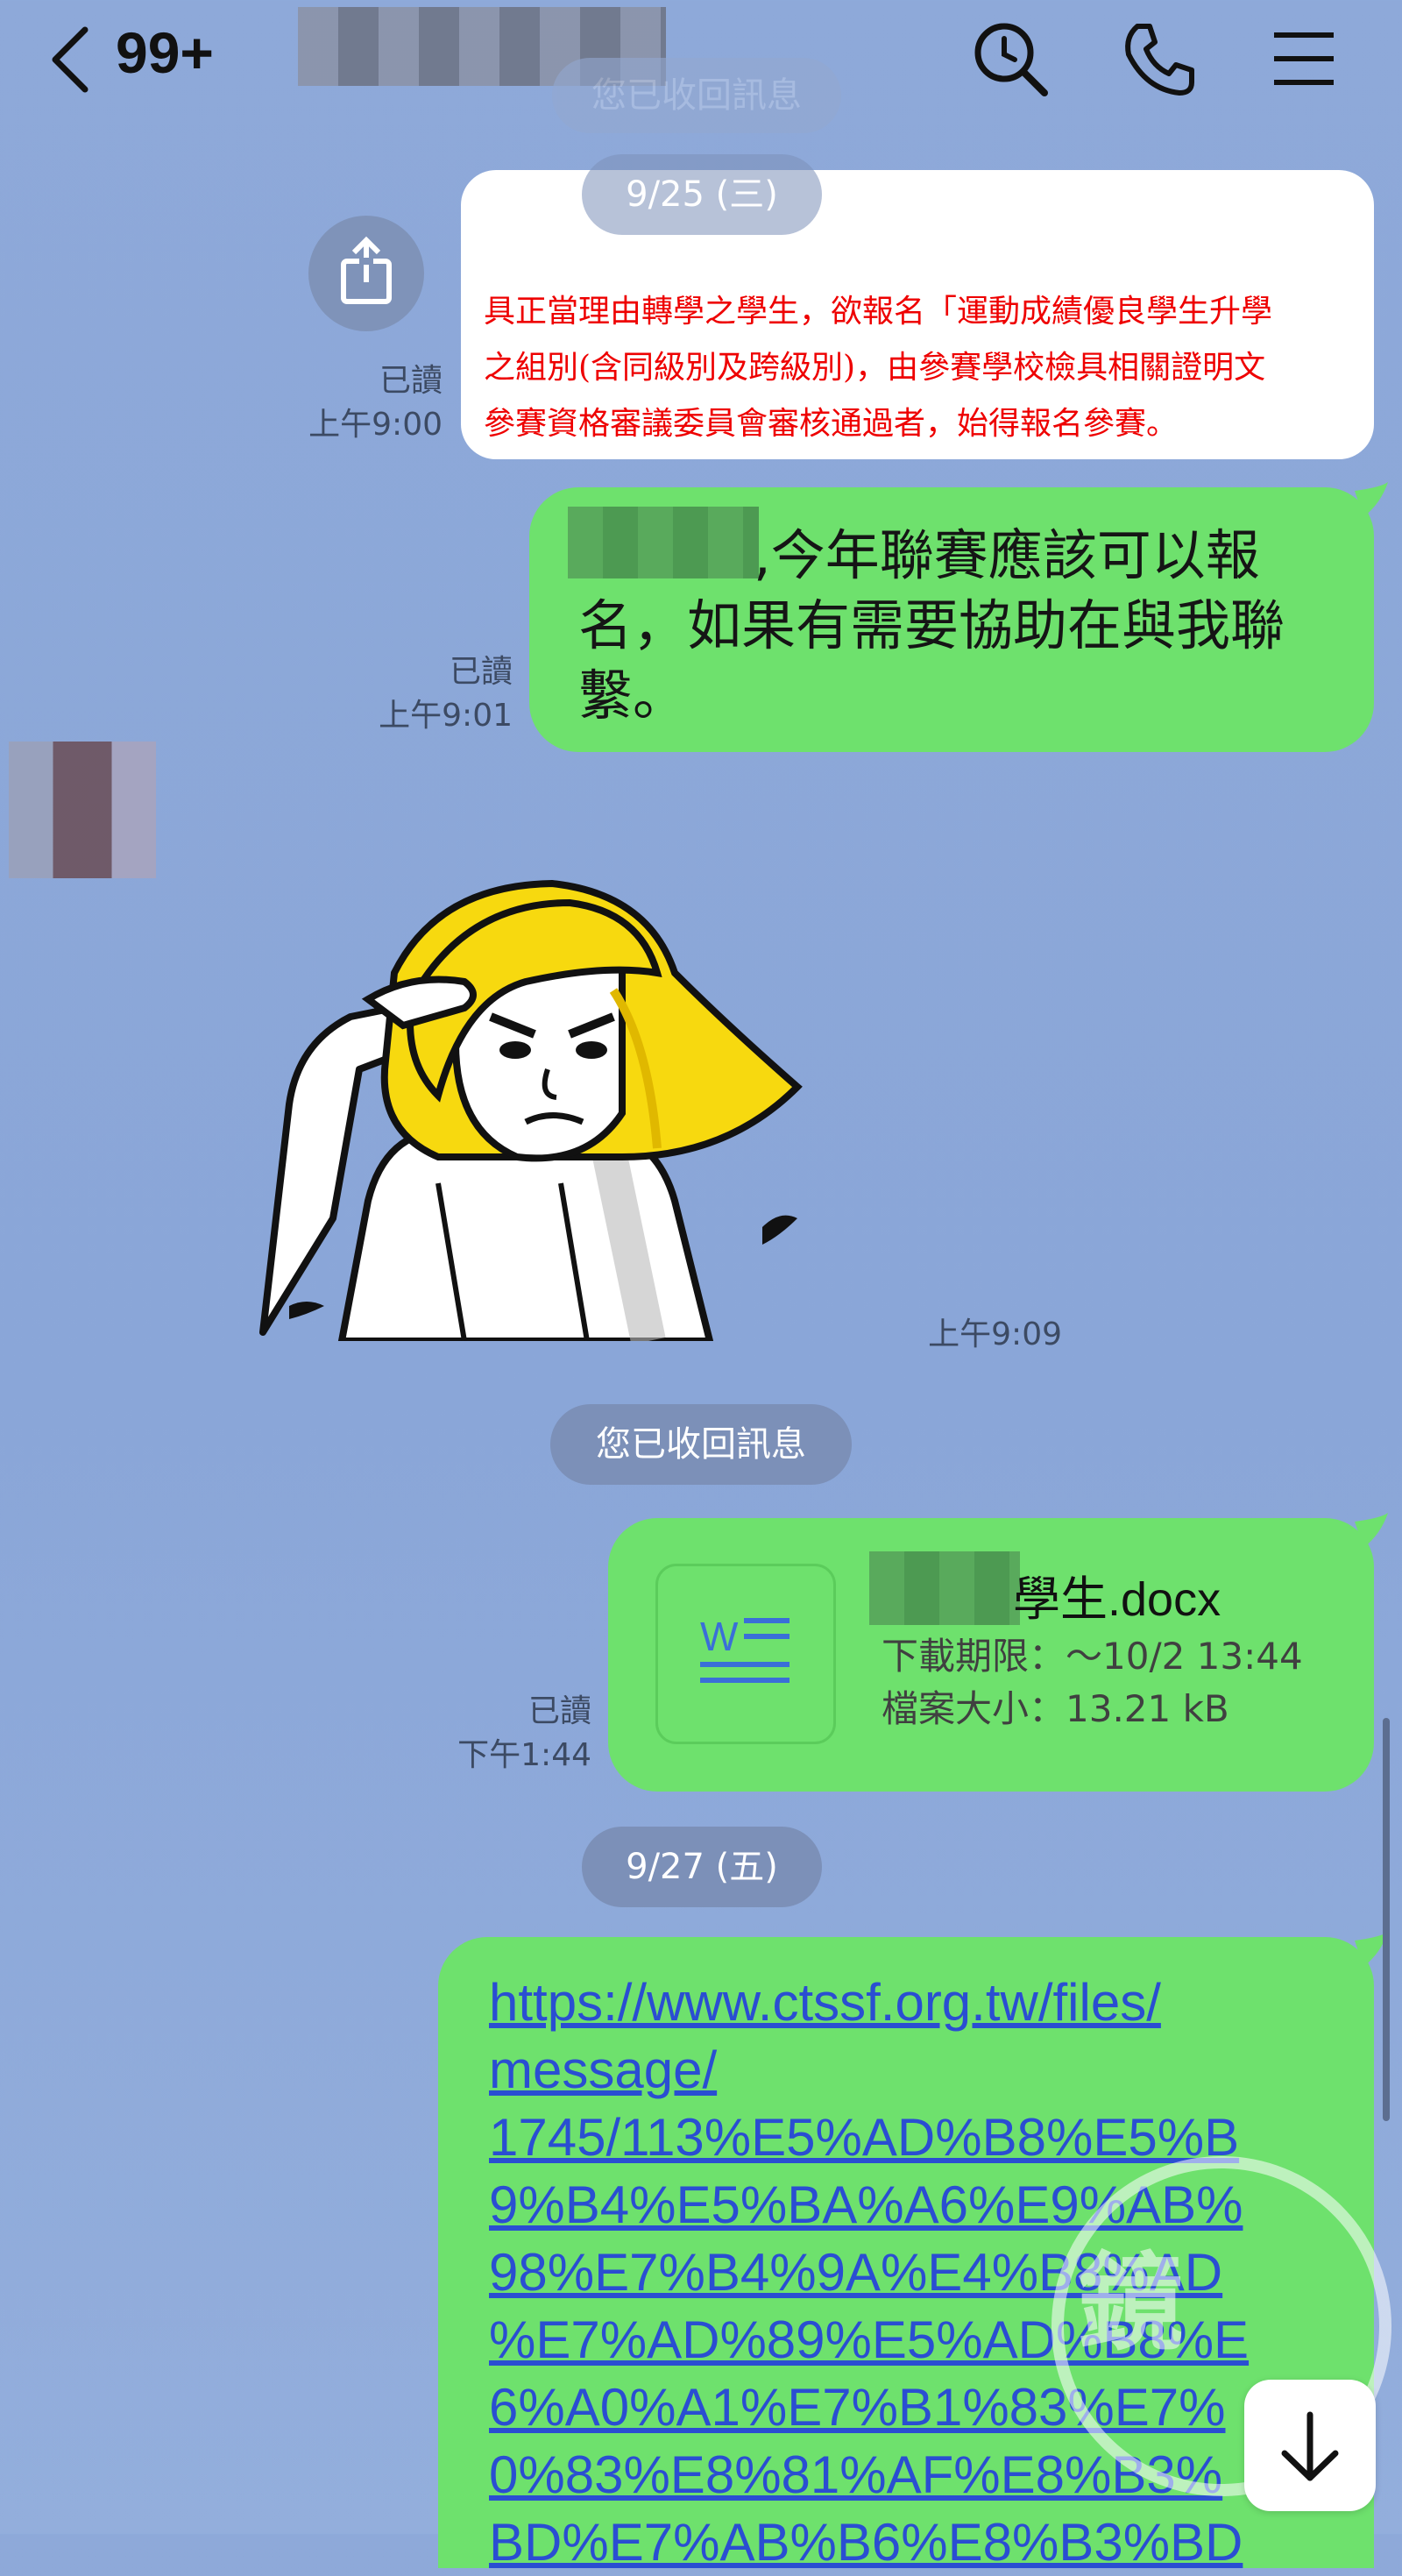 The height and width of the screenshot is (2576, 1402). What do you see at coordinates (831, 424) in the screenshot?
I see `notice-line-3: 參賽資格審議委員會審核通過者，始得報名參賽。` at bounding box center [831, 424].